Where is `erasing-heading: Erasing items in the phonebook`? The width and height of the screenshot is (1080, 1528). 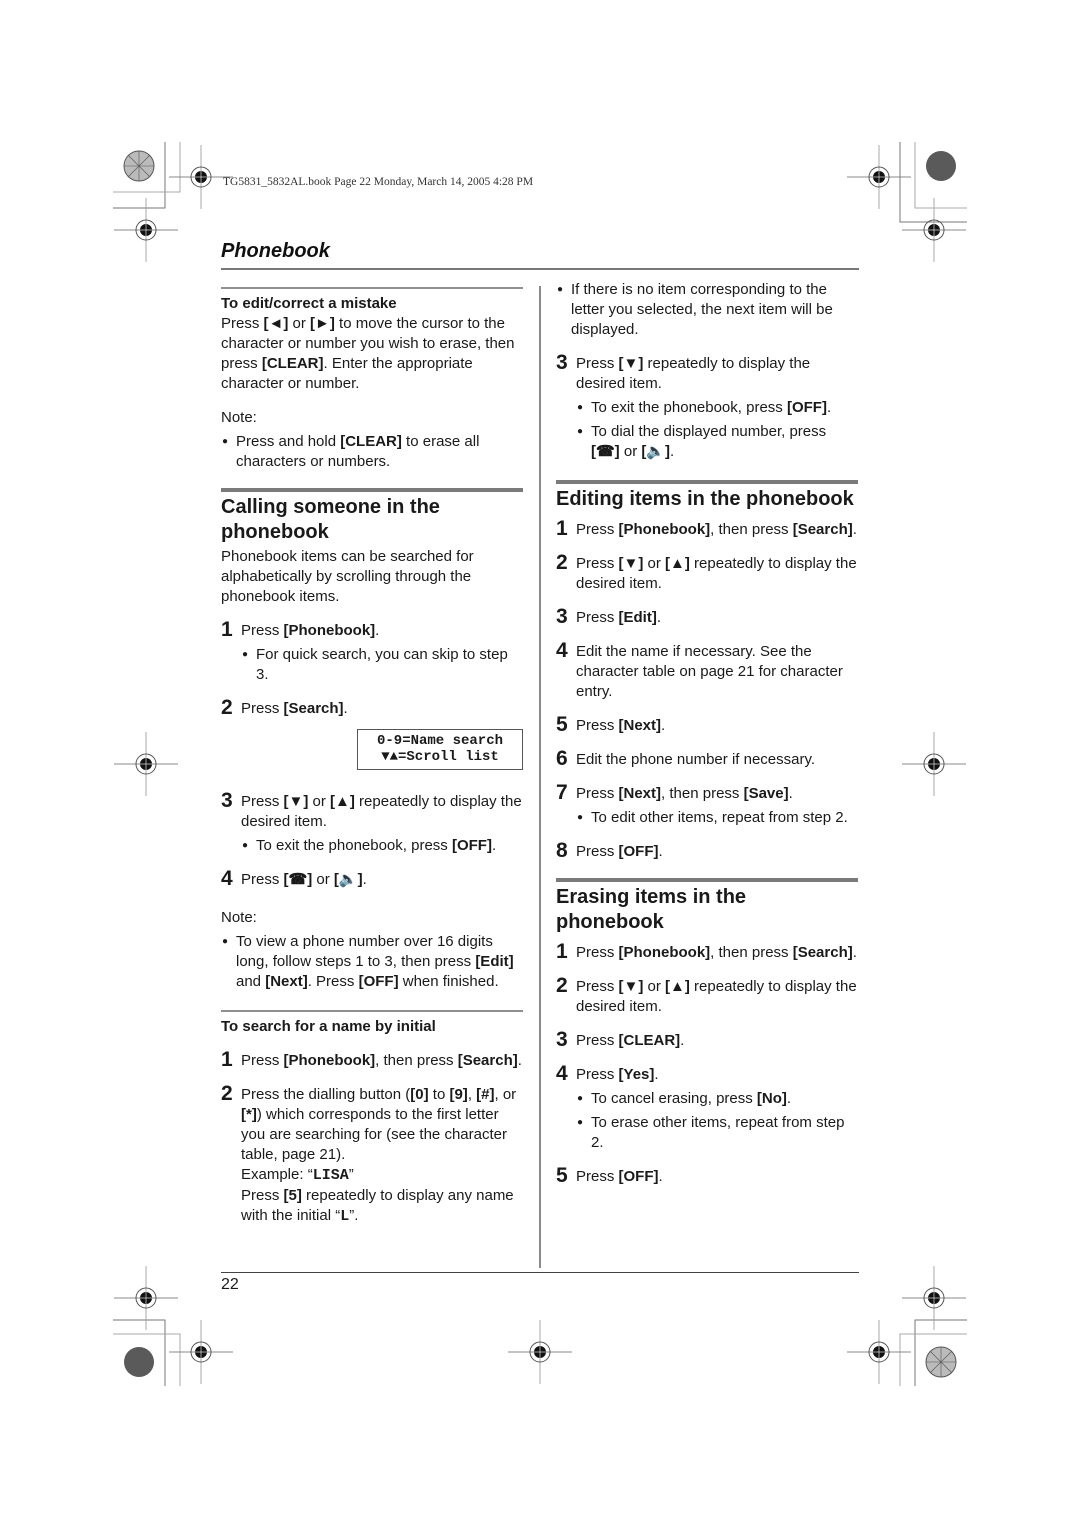
erasing-heading: Erasing items in the phonebook is located at coordinates (651, 909).